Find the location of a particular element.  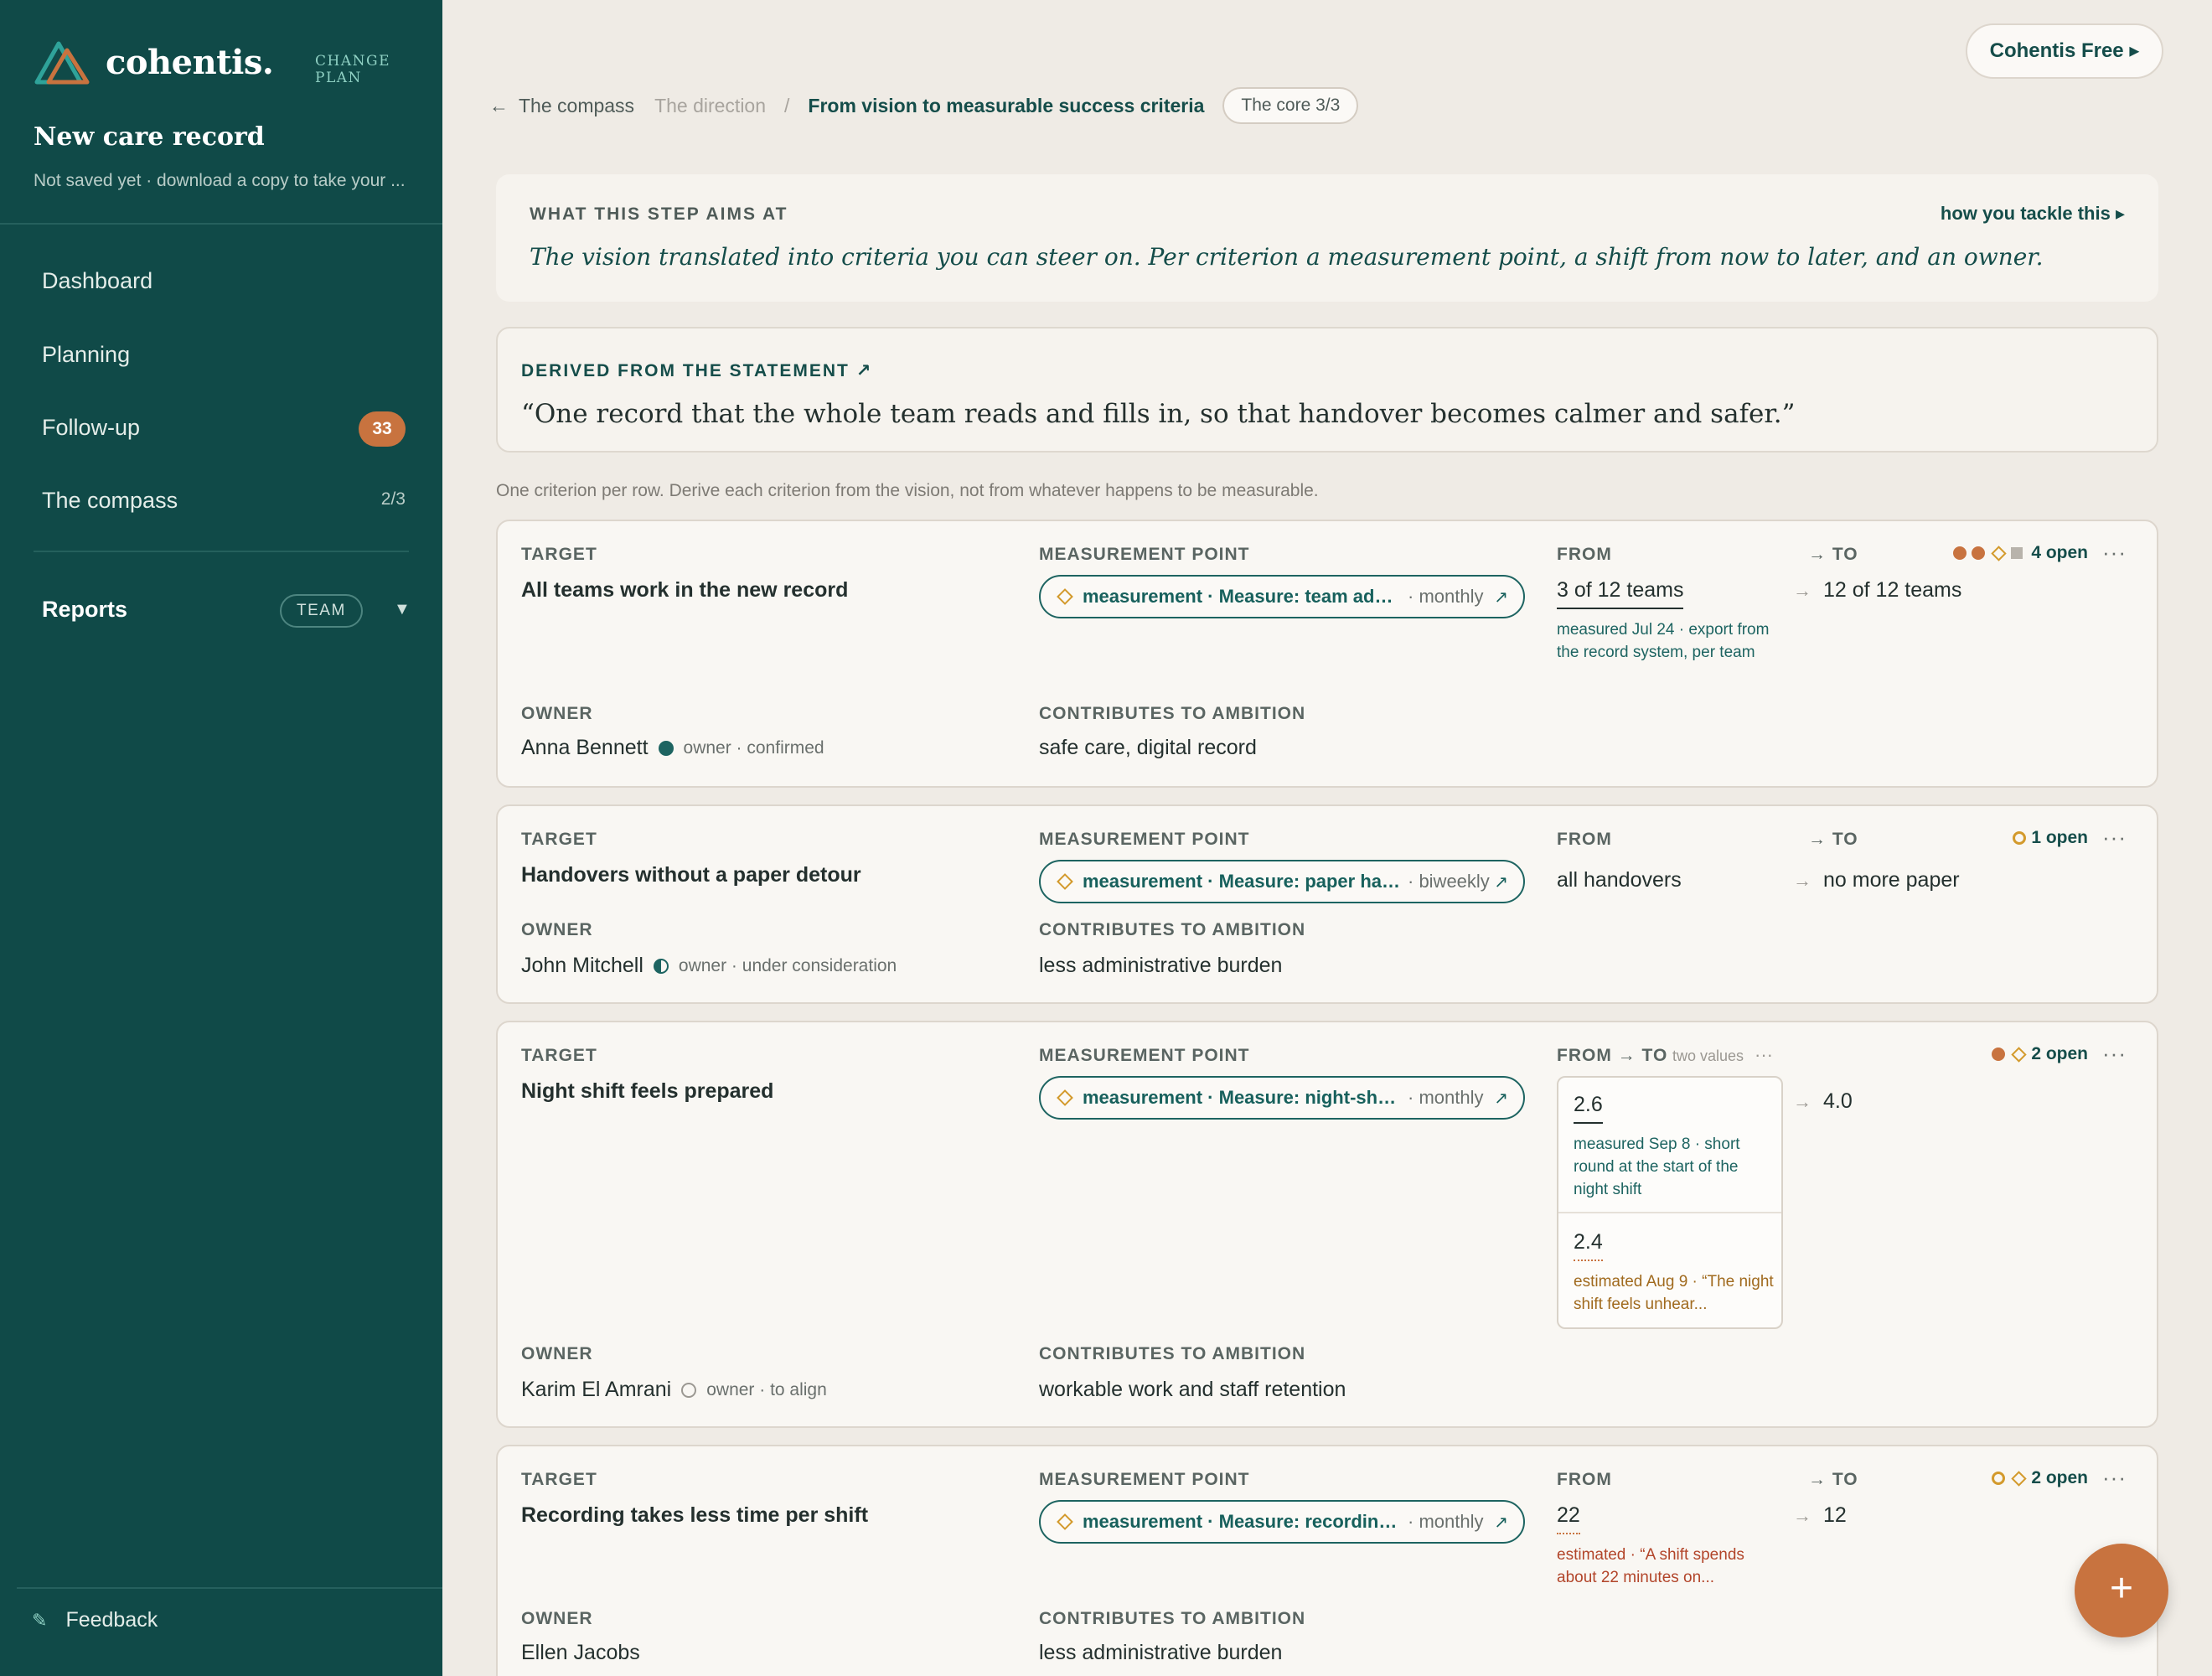

breadcrumb-back: ← The compass is located at coordinates (561, 106).